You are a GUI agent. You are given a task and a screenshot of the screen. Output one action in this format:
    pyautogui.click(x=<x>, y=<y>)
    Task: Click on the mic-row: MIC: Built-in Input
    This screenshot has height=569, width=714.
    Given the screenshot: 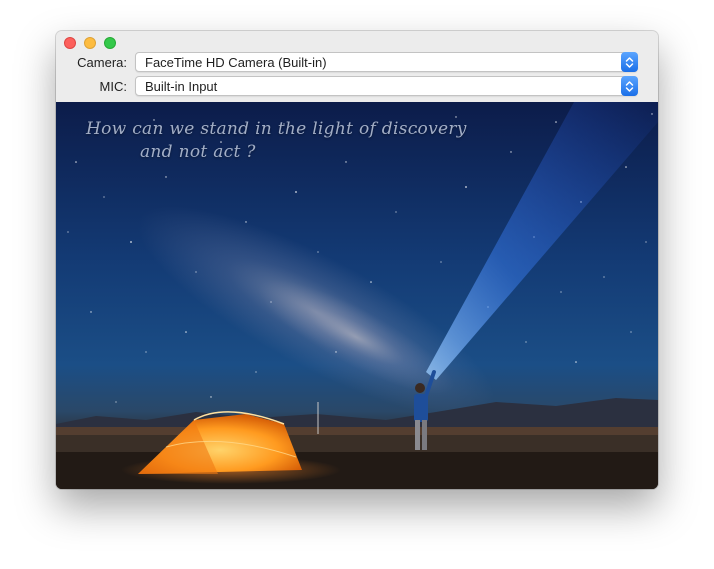 What is the action you would take?
    pyautogui.click(x=357, y=87)
    